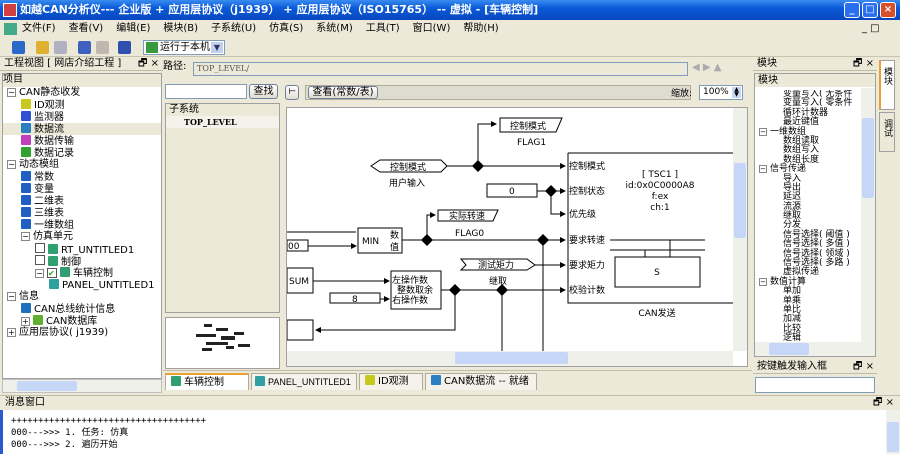  I want to click on tree-item: 数据记录, so click(82, 153).